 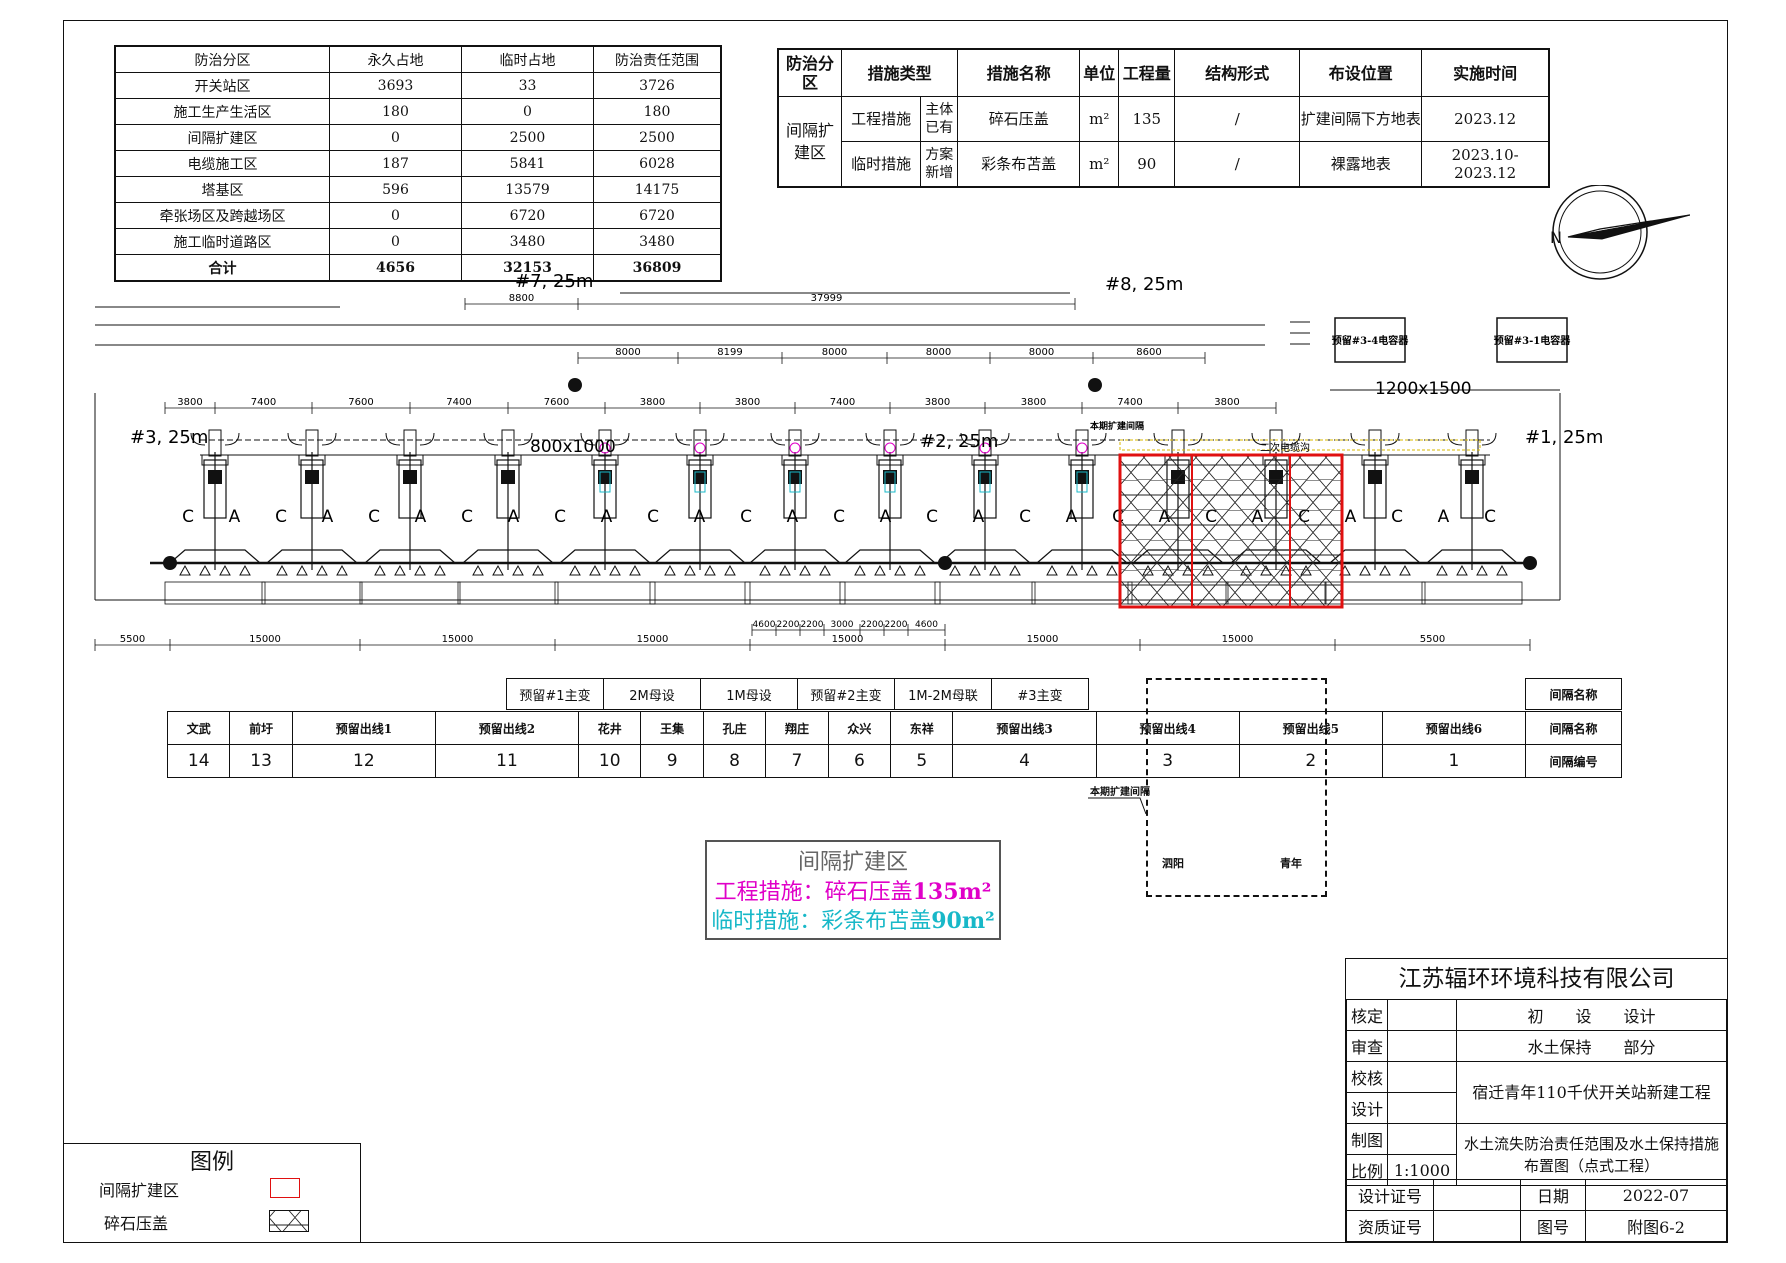 I want to click on bay-number-cell: 14, so click(x=198, y=761).